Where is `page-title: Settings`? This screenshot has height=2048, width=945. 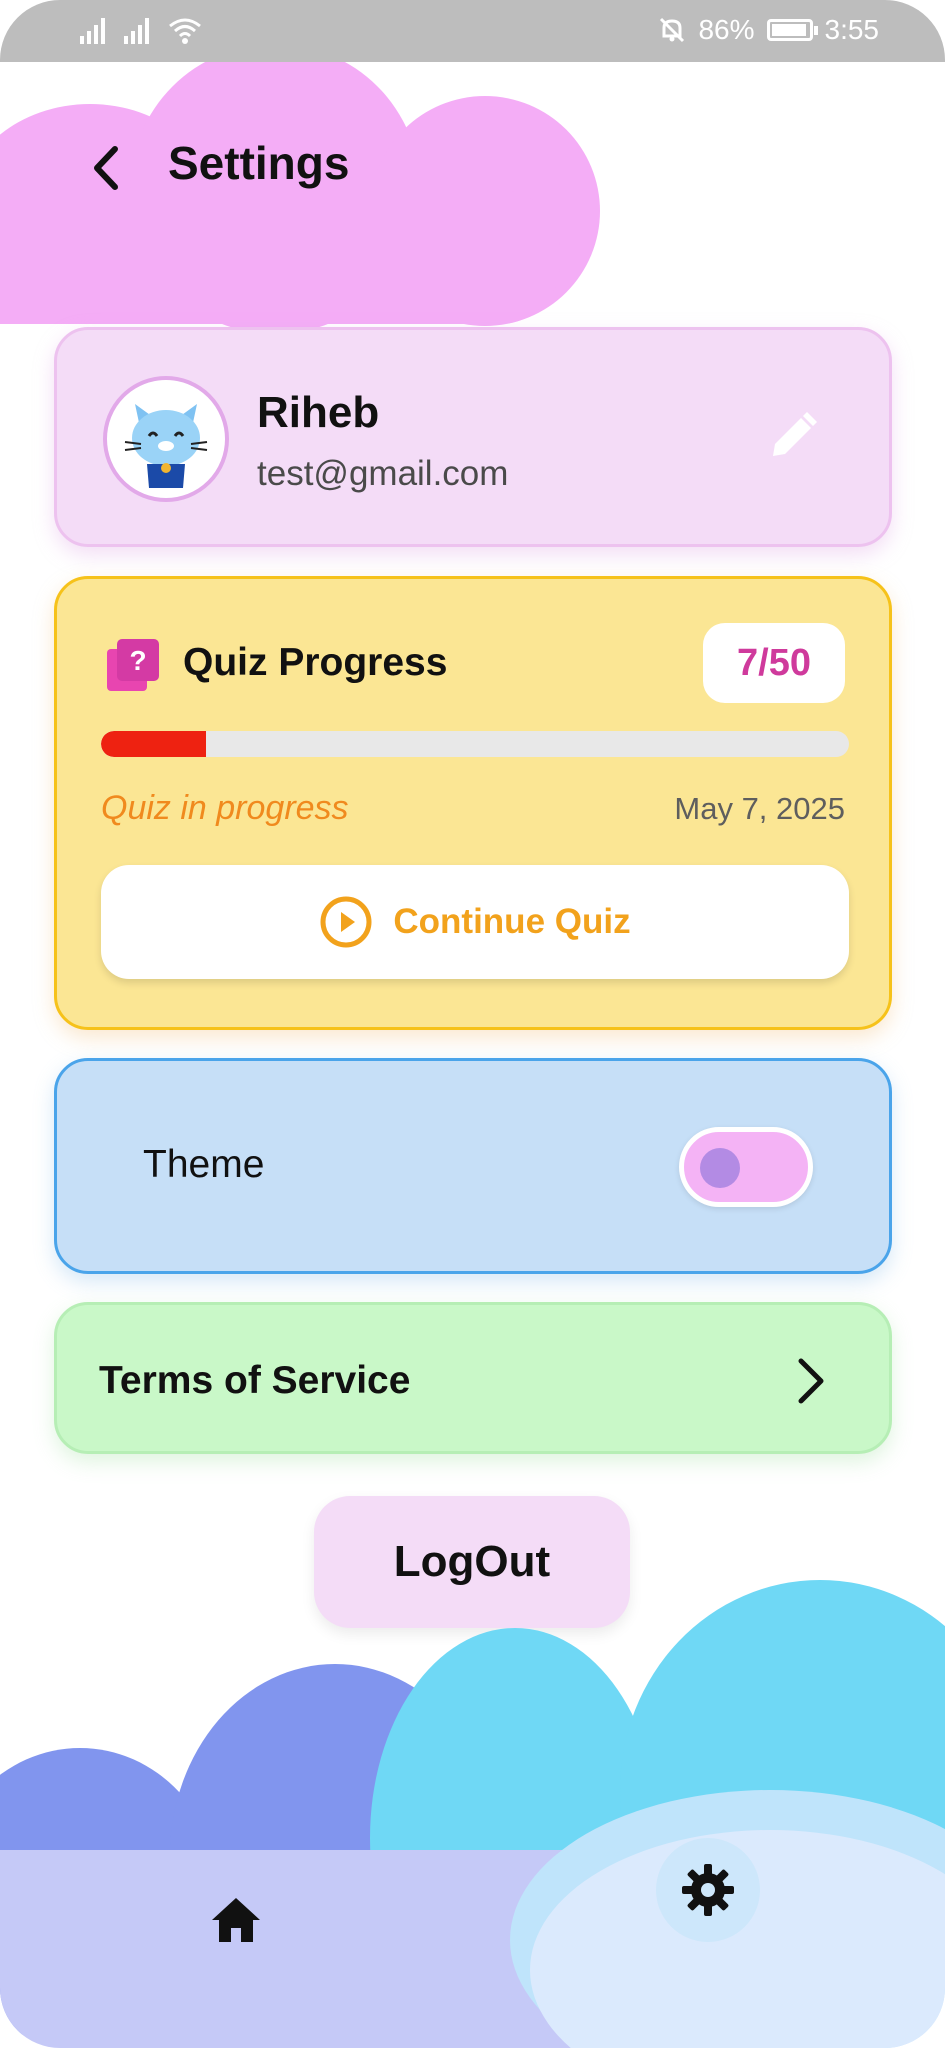
page-title: Settings is located at coordinates (259, 163).